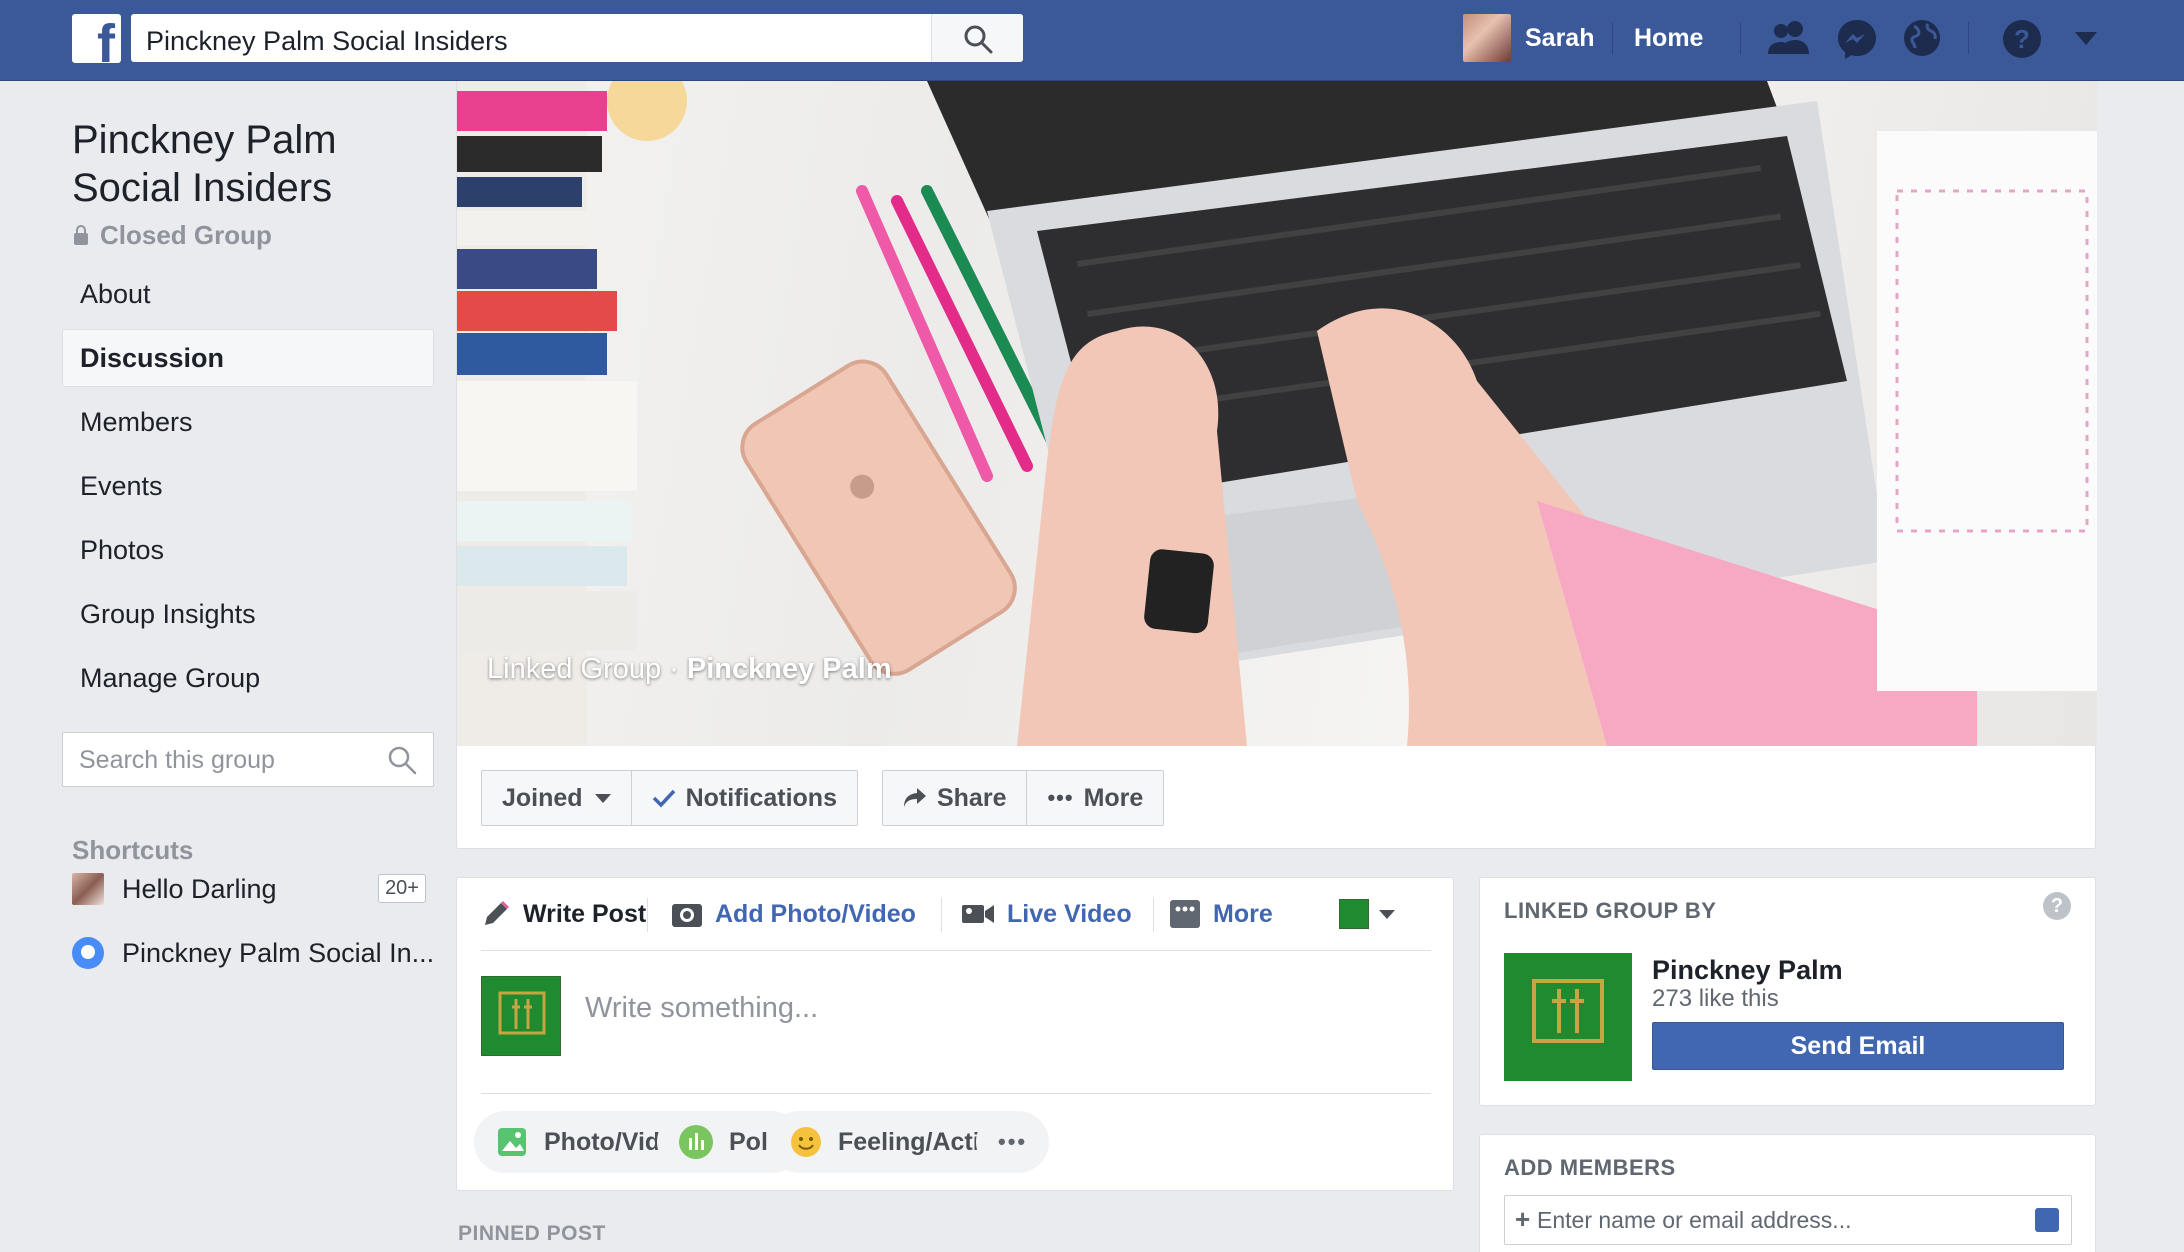  What do you see at coordinates (1858, 1046) in the screenshot?
I see `send-email-button: Send Email` at bounding box center [1858, 1046].